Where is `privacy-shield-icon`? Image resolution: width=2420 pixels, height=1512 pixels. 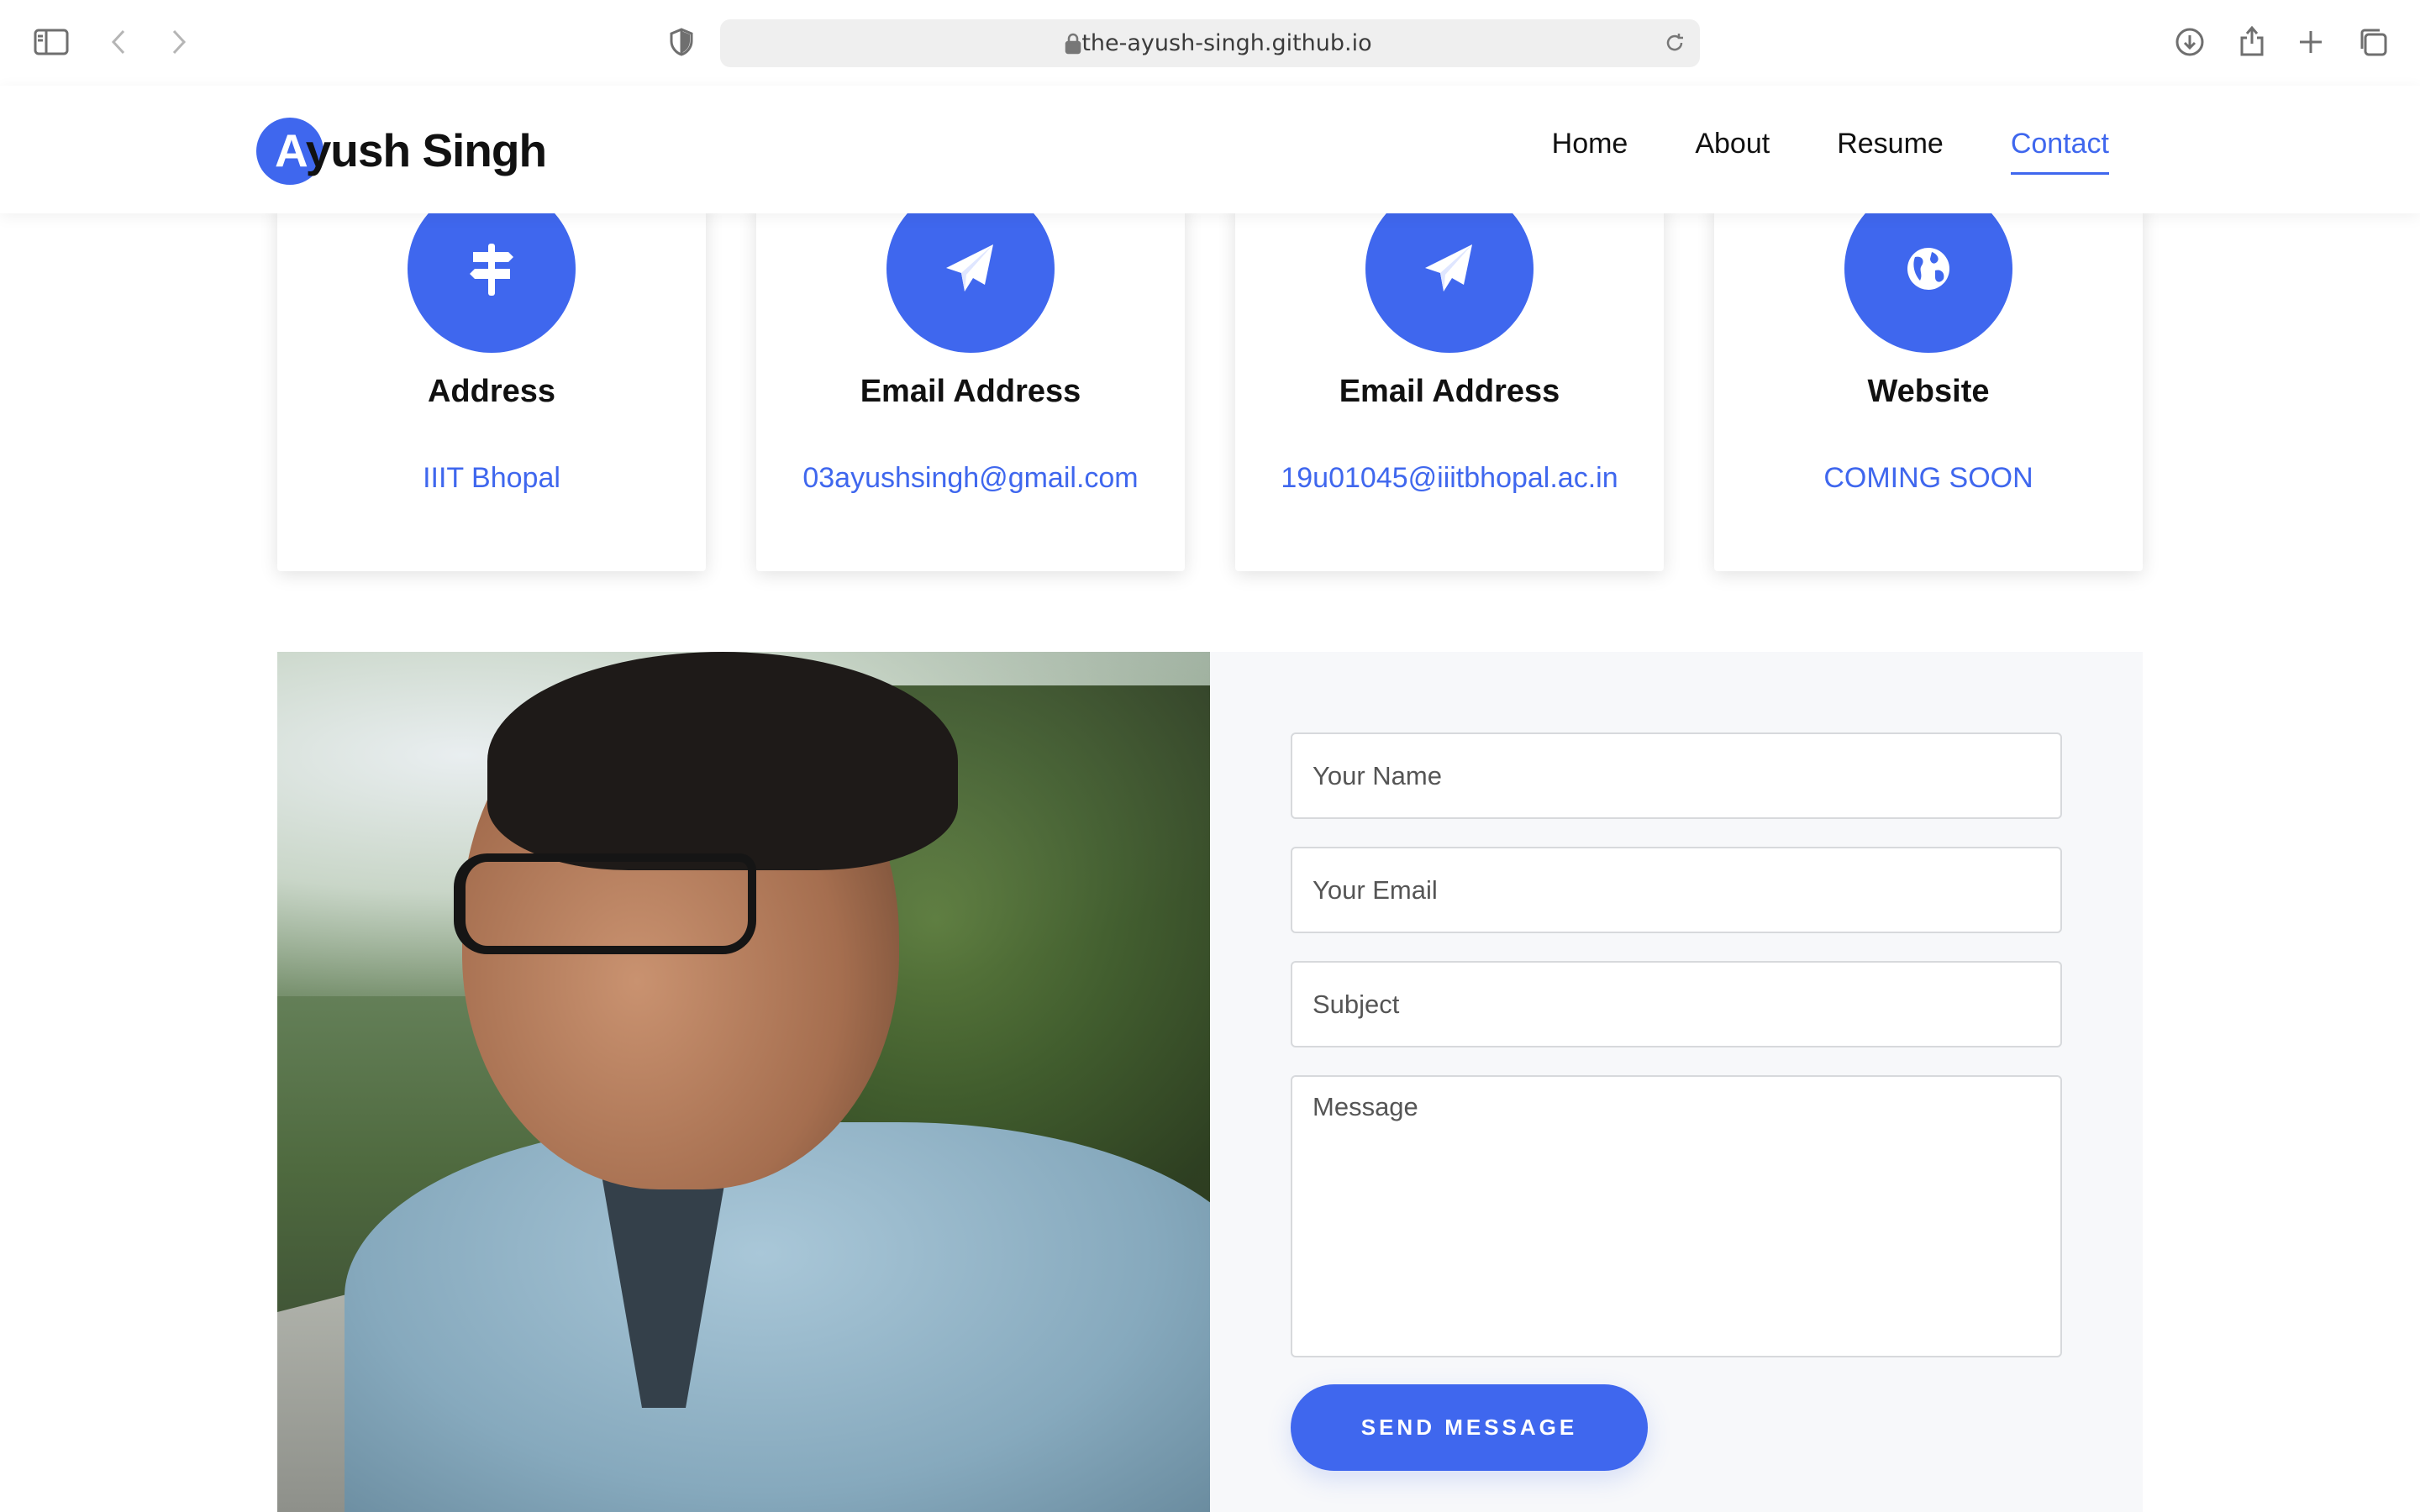 privacy-shield-icon is located at coordinates (681, 42).